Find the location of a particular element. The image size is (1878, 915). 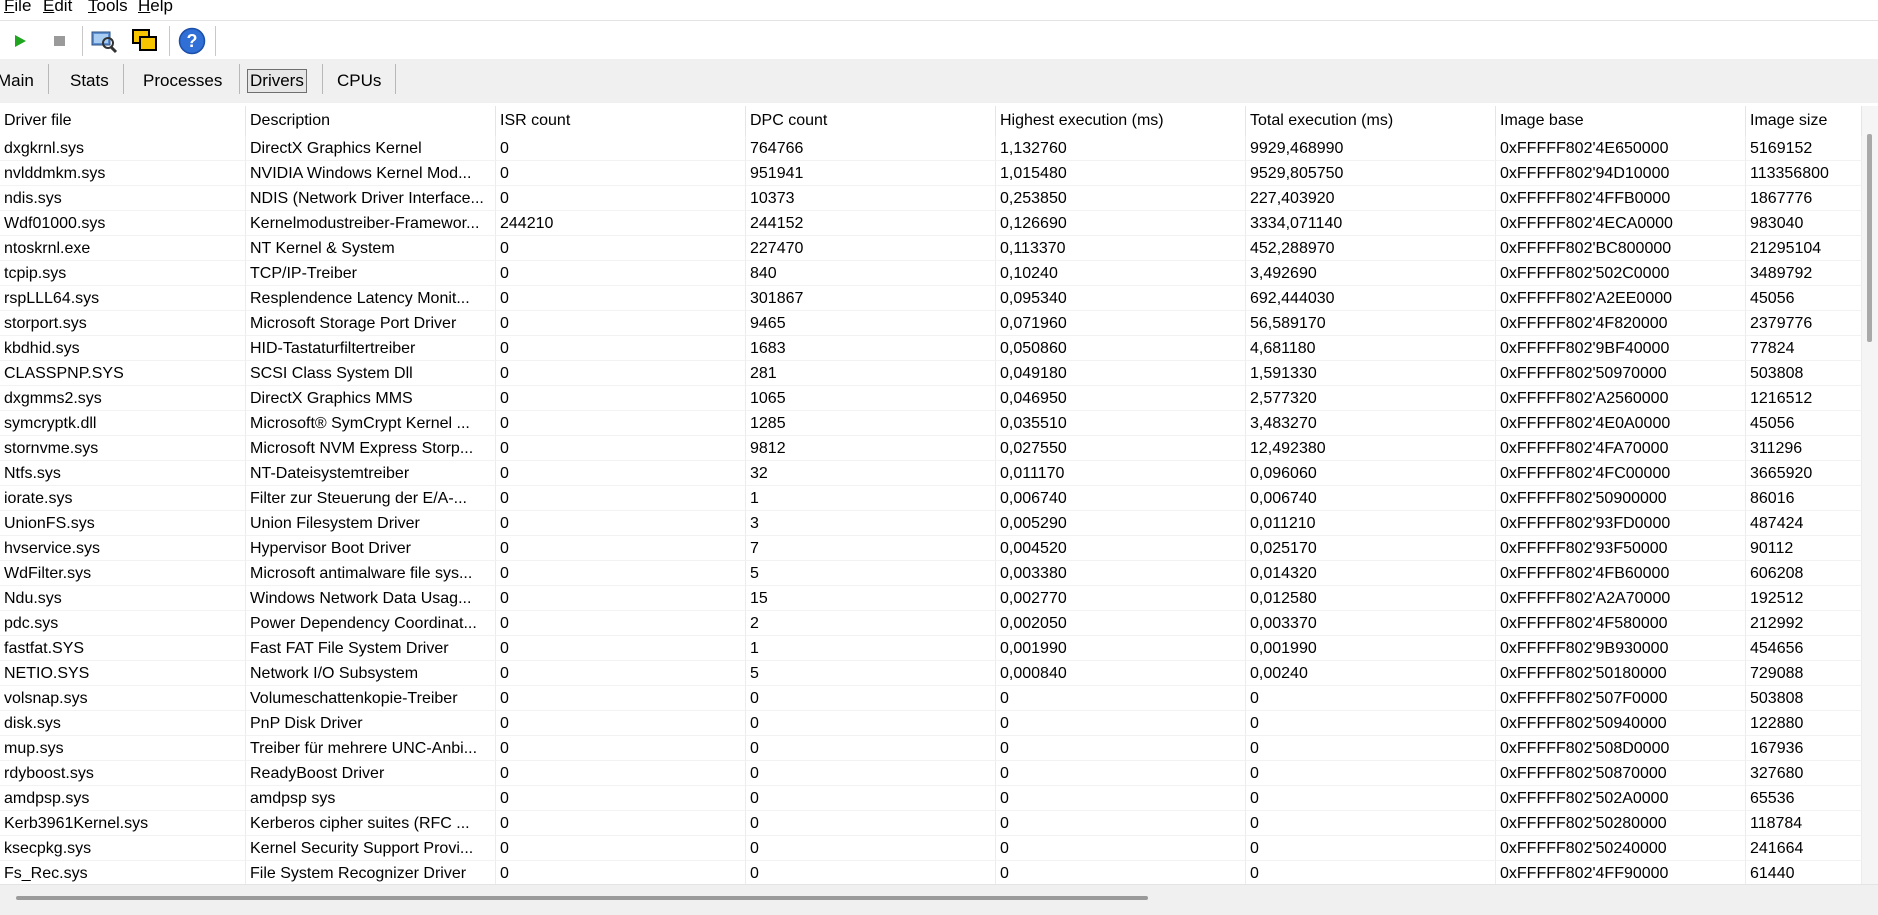

table-cell: 0xFFFFF802'4FA70000 is located at coordinates (1621, 448).